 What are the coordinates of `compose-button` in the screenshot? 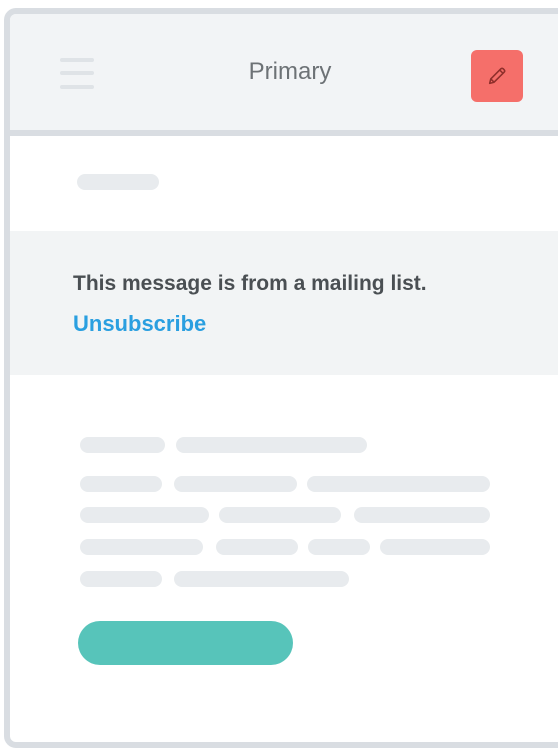 It's located at (497, 76).